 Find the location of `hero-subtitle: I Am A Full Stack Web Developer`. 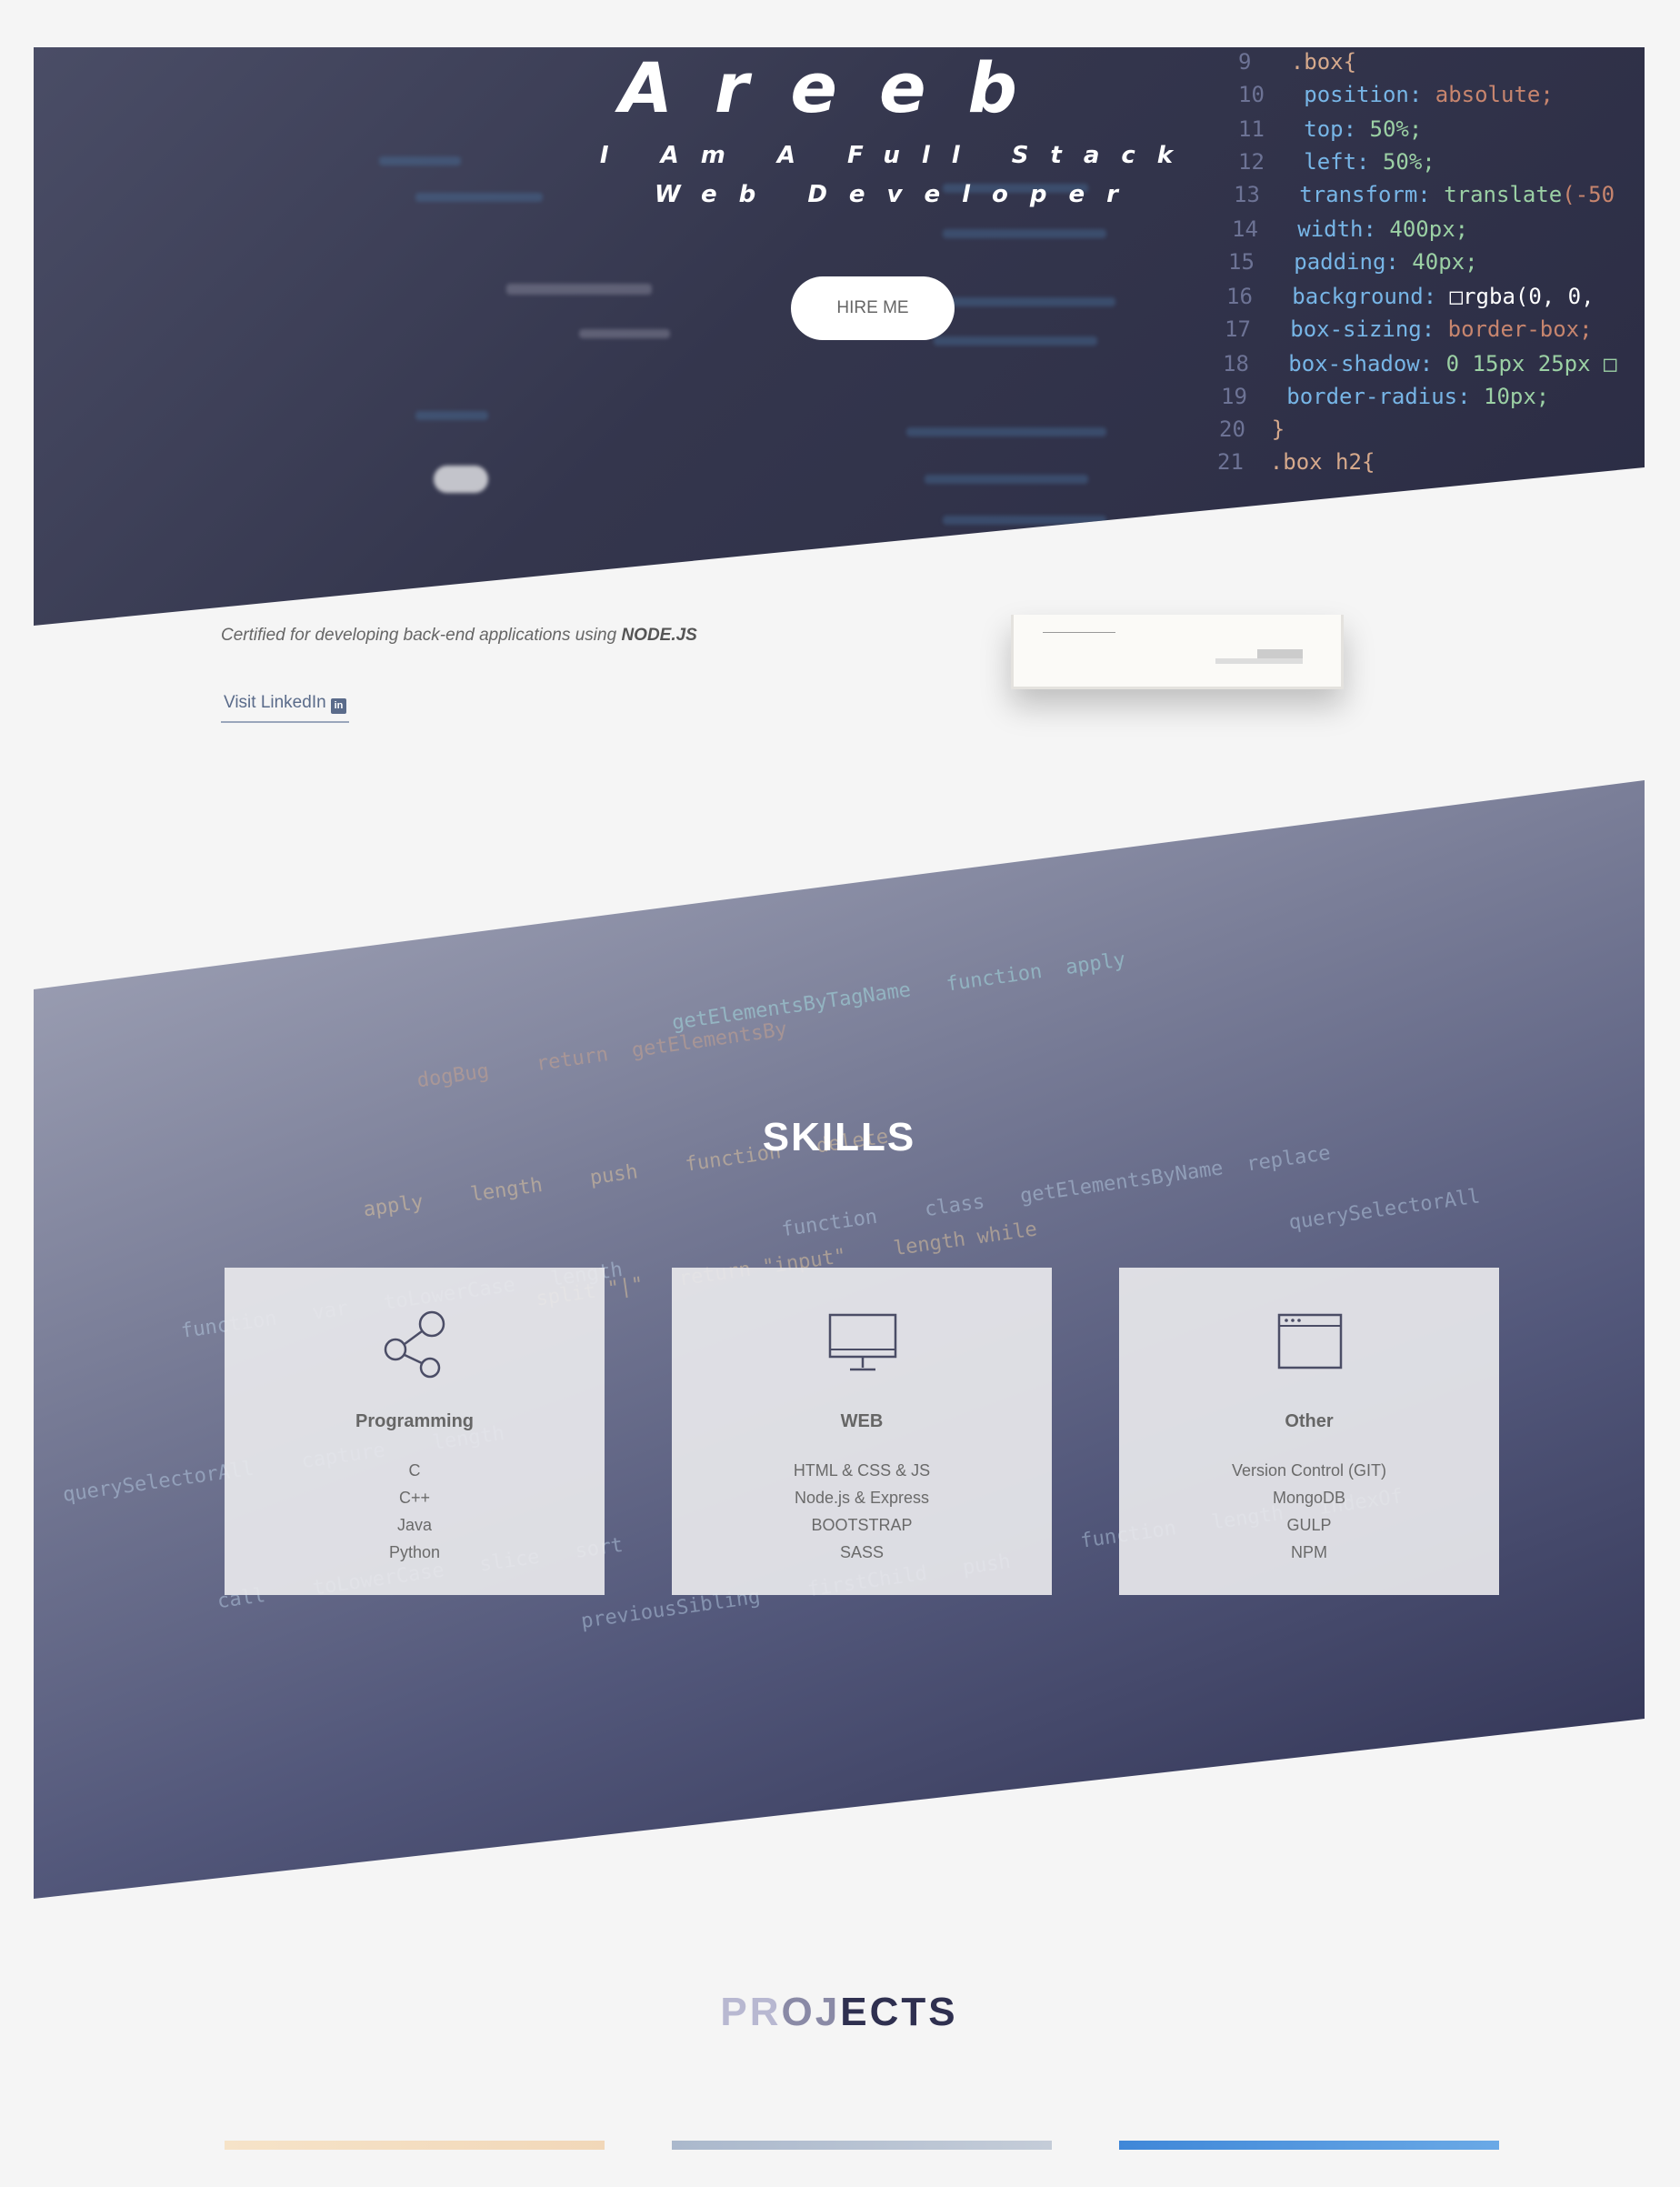

hero-subtitle: I Am A Full Stack Web Developer is located at coordinates (897, 175).